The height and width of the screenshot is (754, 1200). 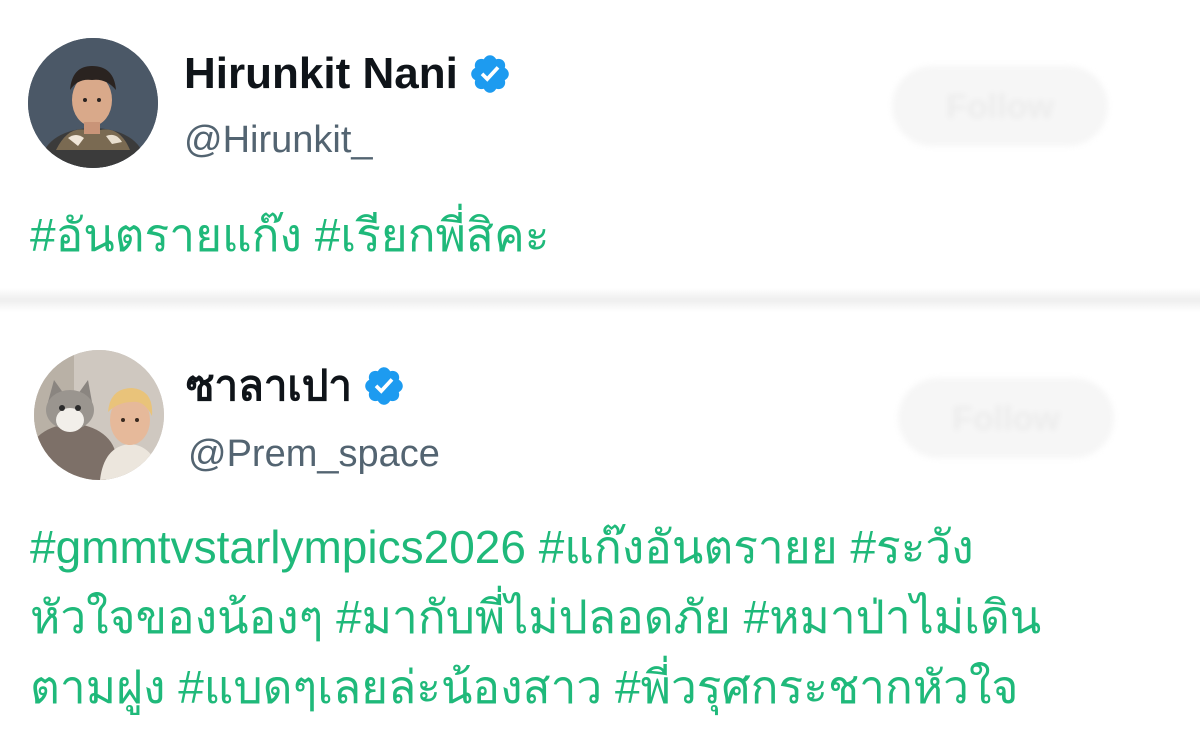 What do you see at coordinates (278, 140) in the screenshot?
I see `handle: @Hirunkit_` at bounding box center [278, 140].